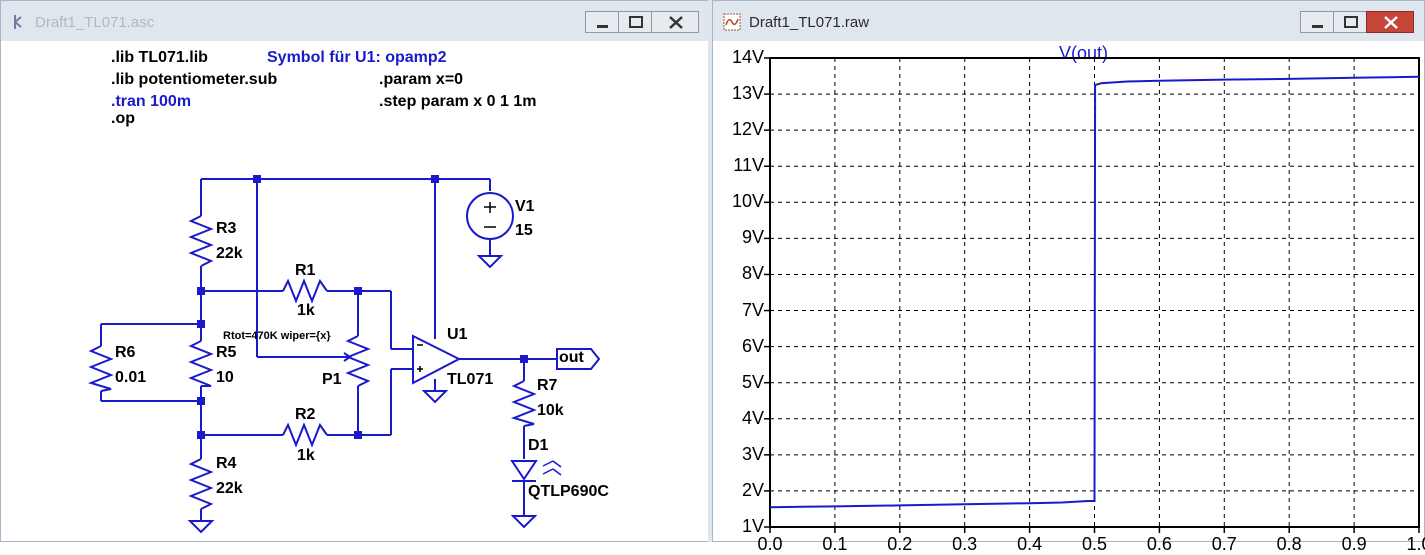  Describe the element at coordinates (355, 21) in the screenshot. I see `schematic-titlebar: Draft1_TL071.asc` at that location.